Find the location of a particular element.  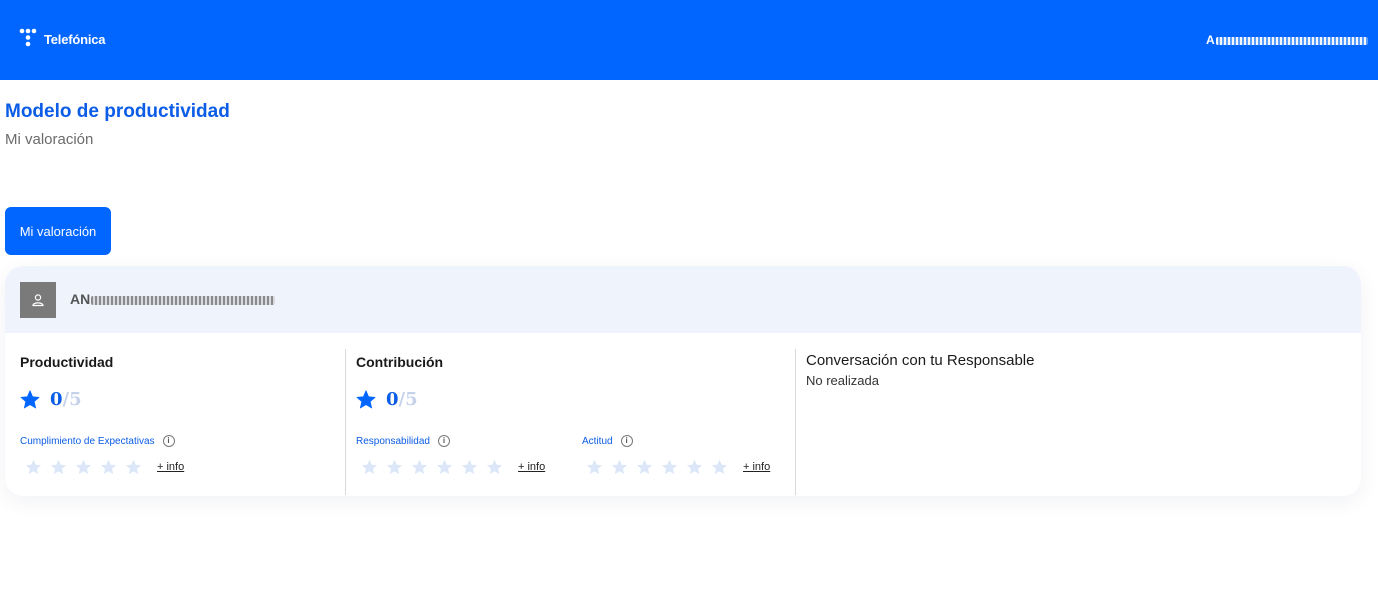

user-name-prefix: A is located at coordinates (1210, 39).